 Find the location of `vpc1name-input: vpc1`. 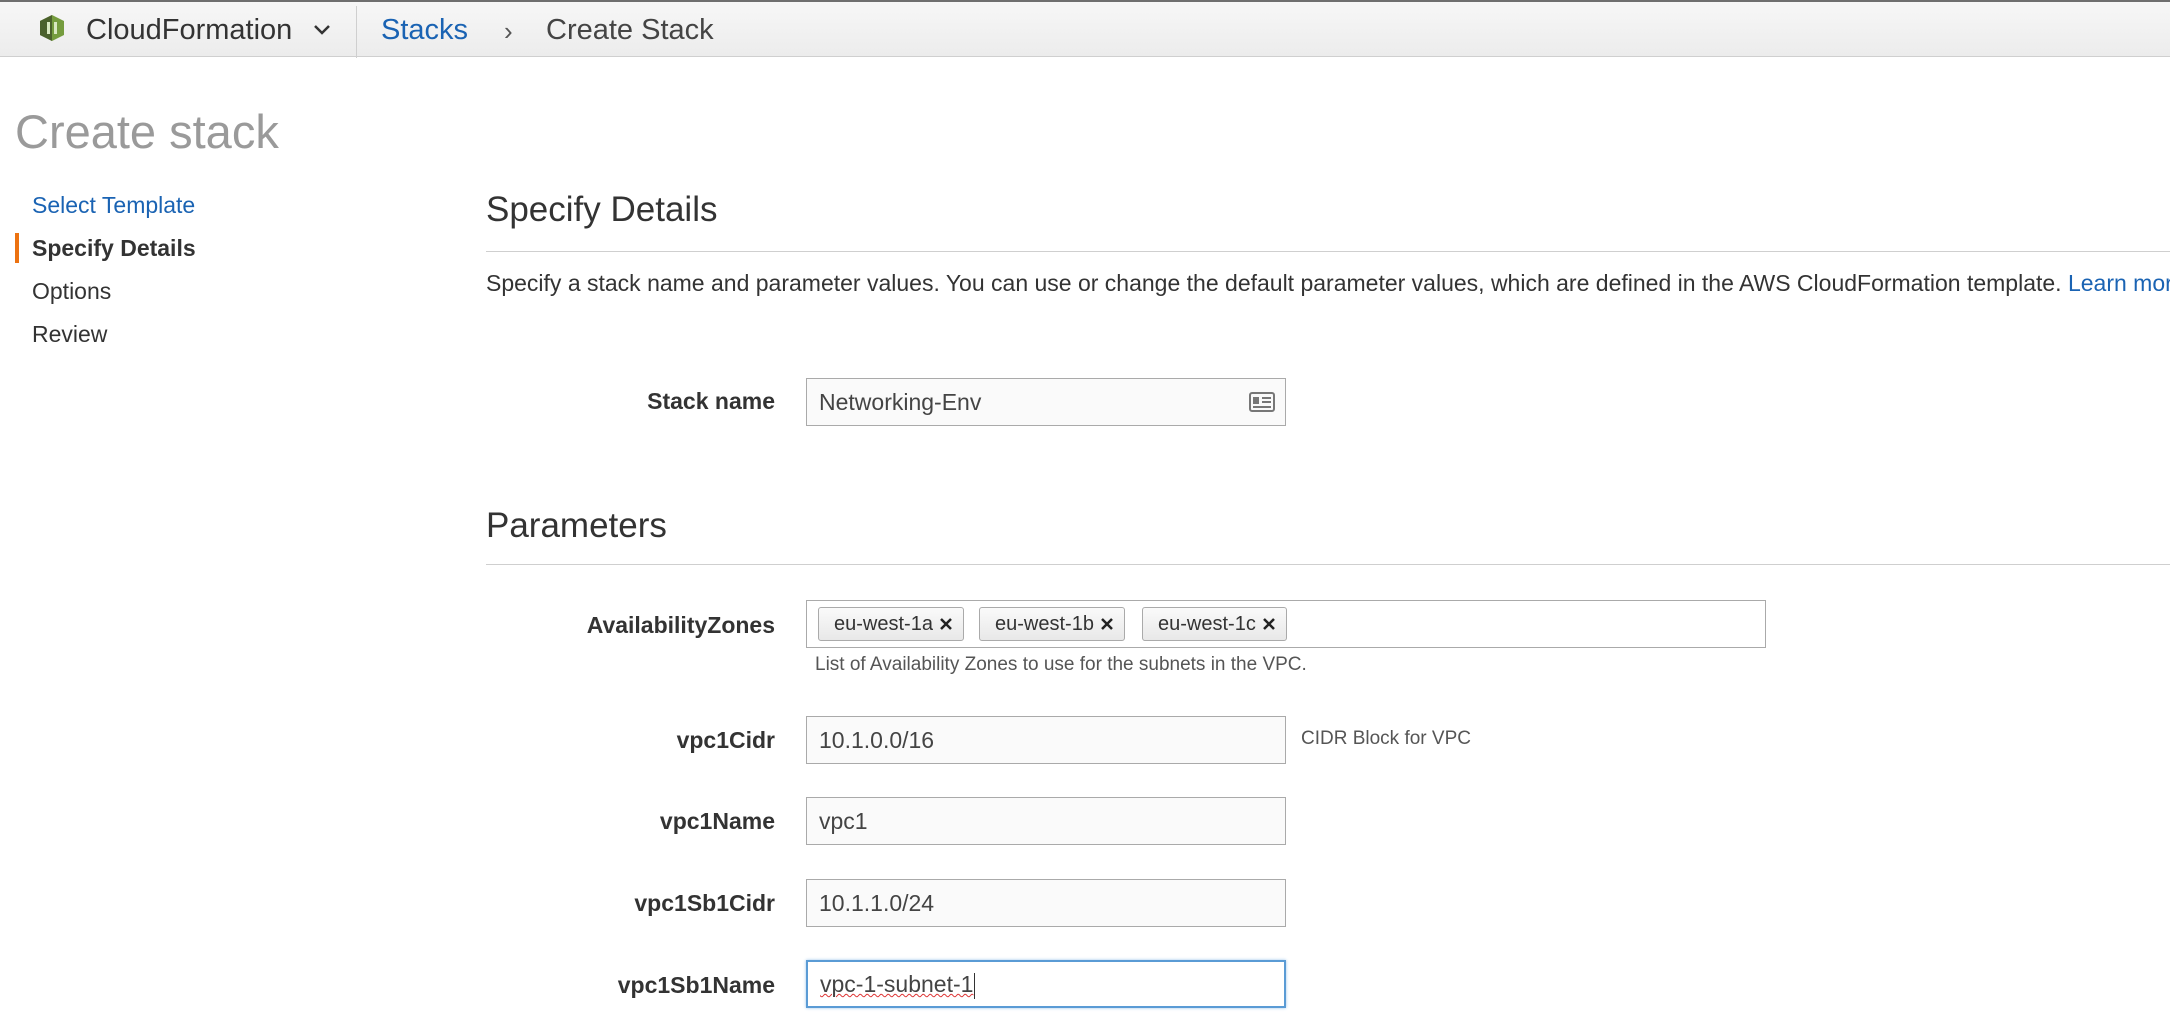

vpc1name-input: vpc1 is located at coordinates (1046, 821).